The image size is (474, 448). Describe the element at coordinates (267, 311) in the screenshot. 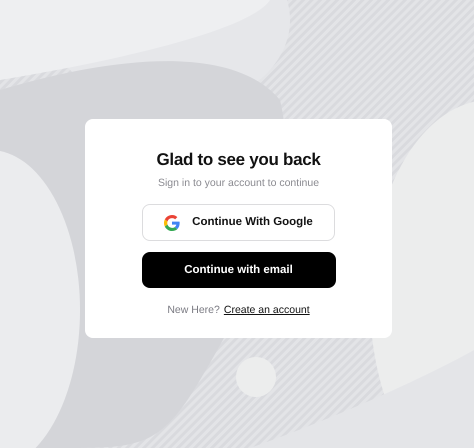

I see `create-account-link: Create an account` at that location.